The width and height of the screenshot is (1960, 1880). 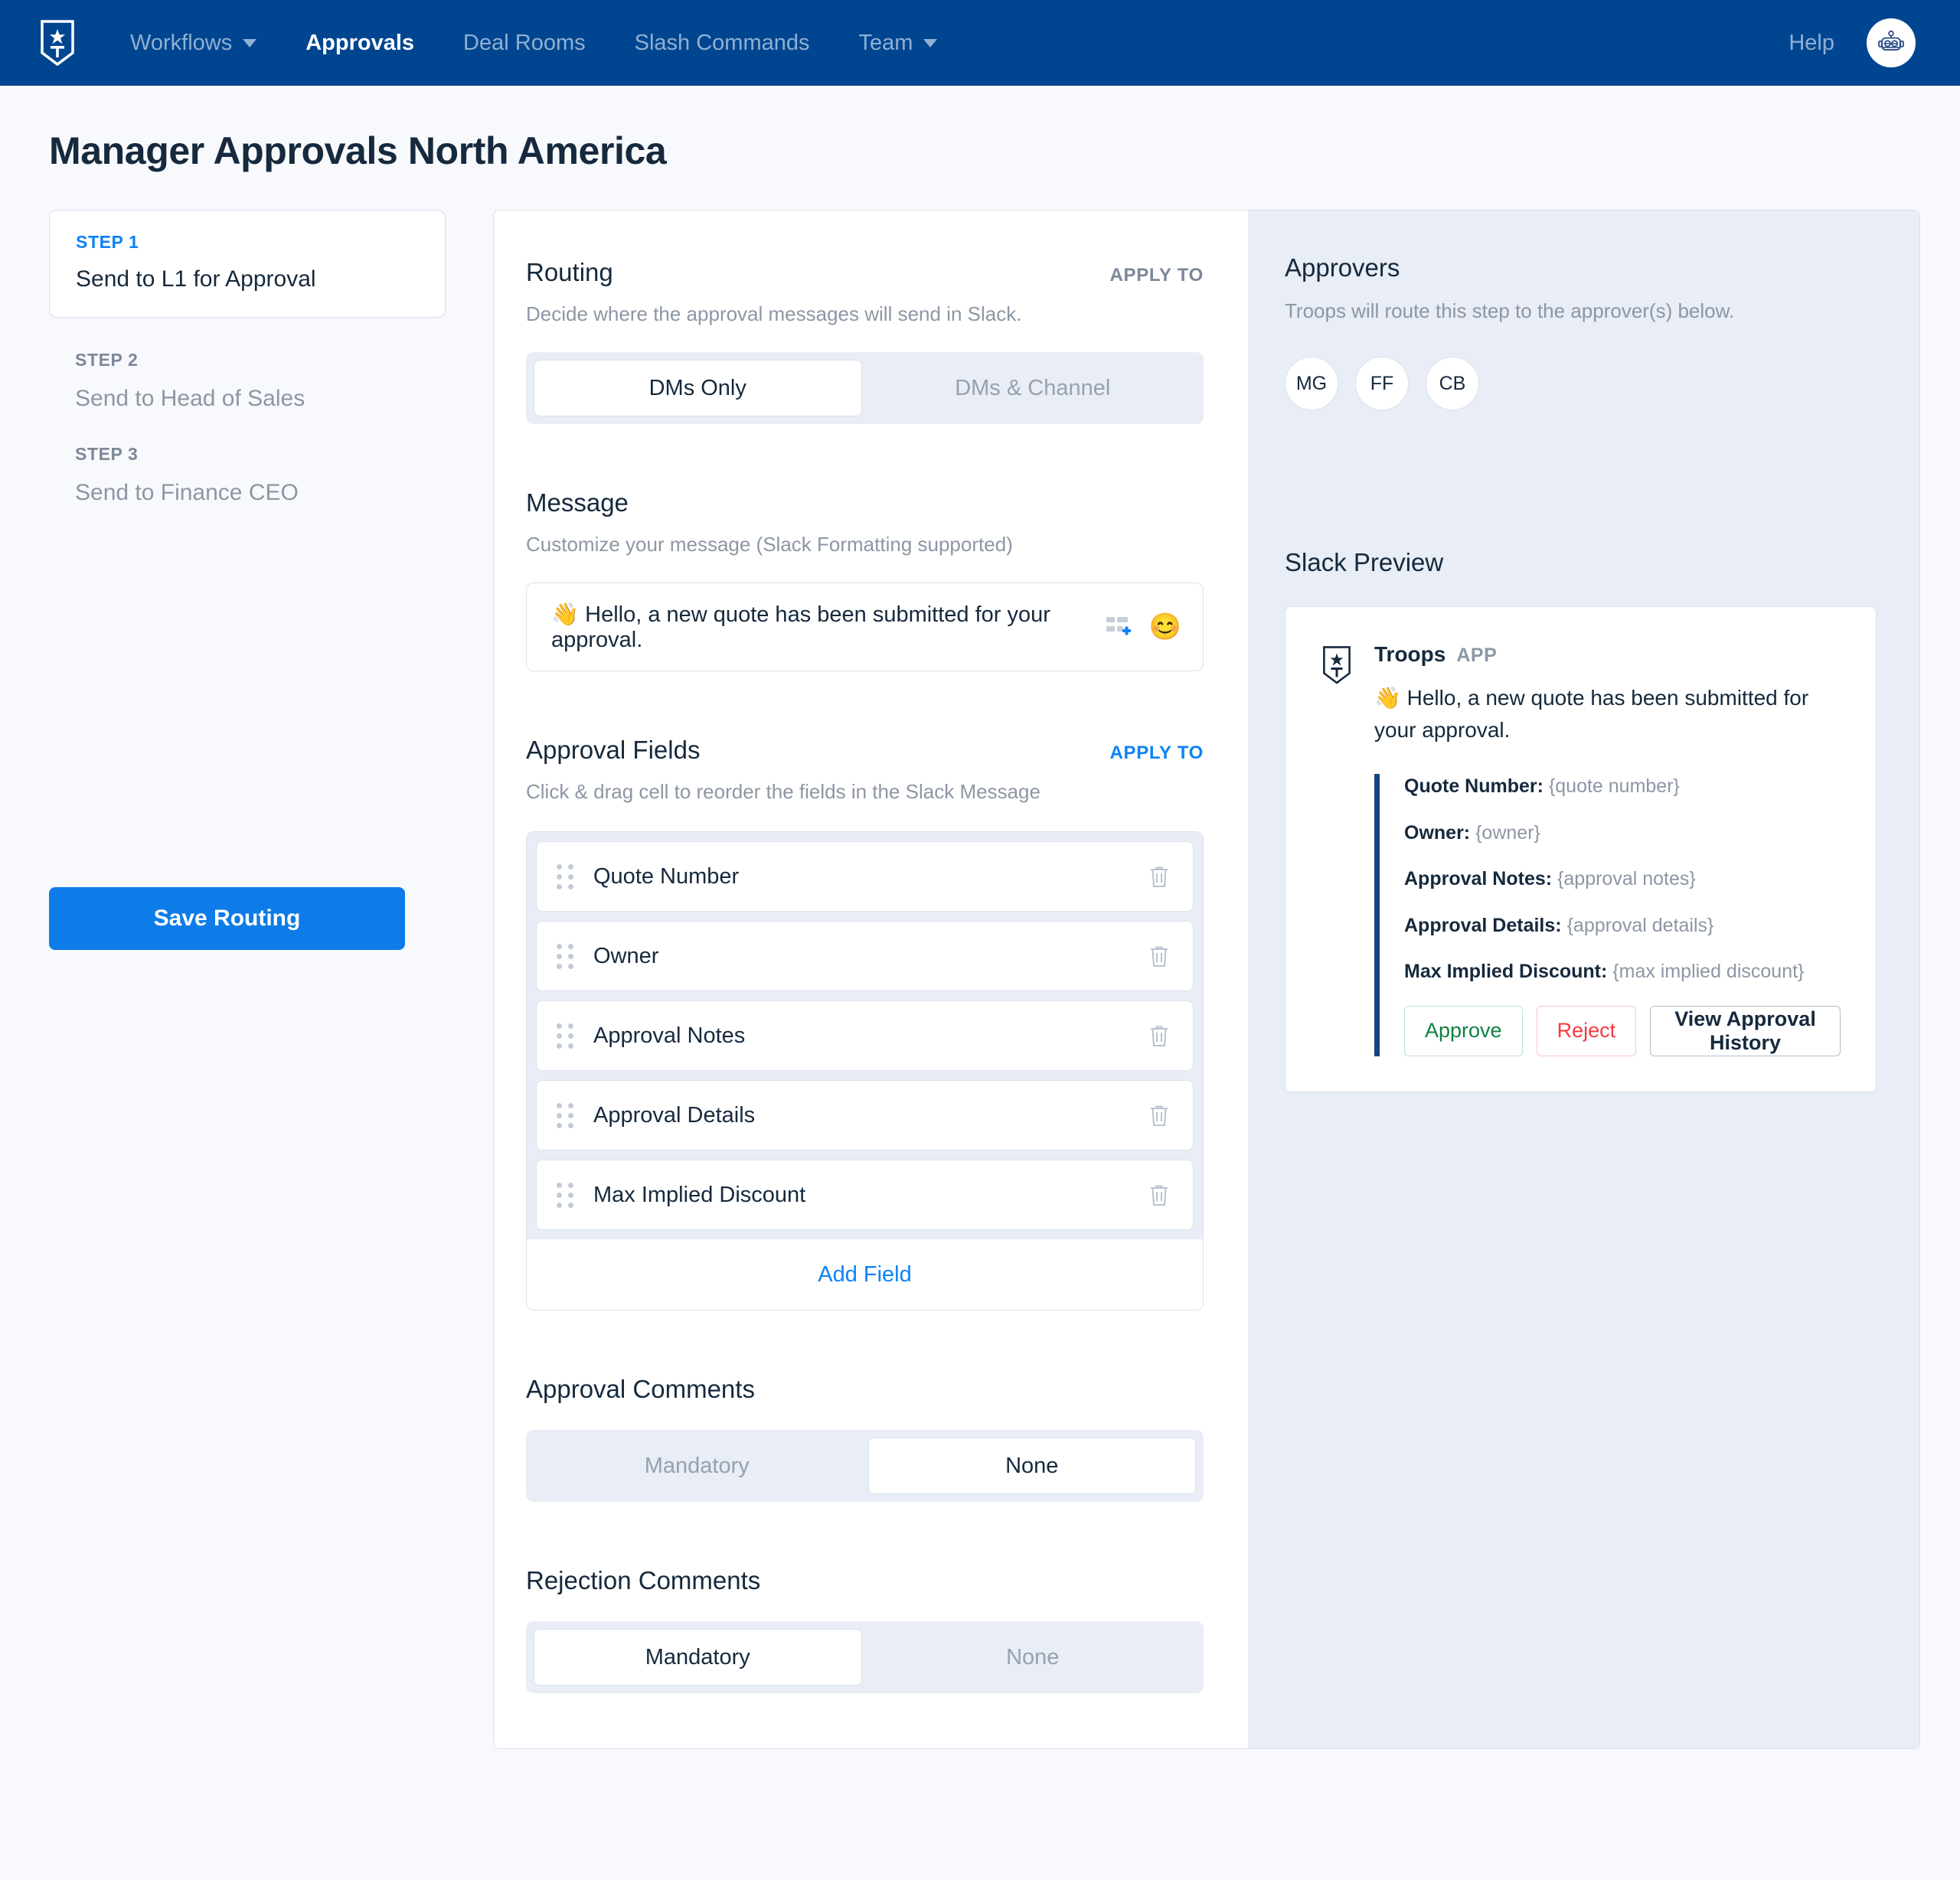 What do you see at coordinates (699, 1194) in the screenshot?
I see `field-row-label: Max Implied Discount` at bounding box center [699, 1194].